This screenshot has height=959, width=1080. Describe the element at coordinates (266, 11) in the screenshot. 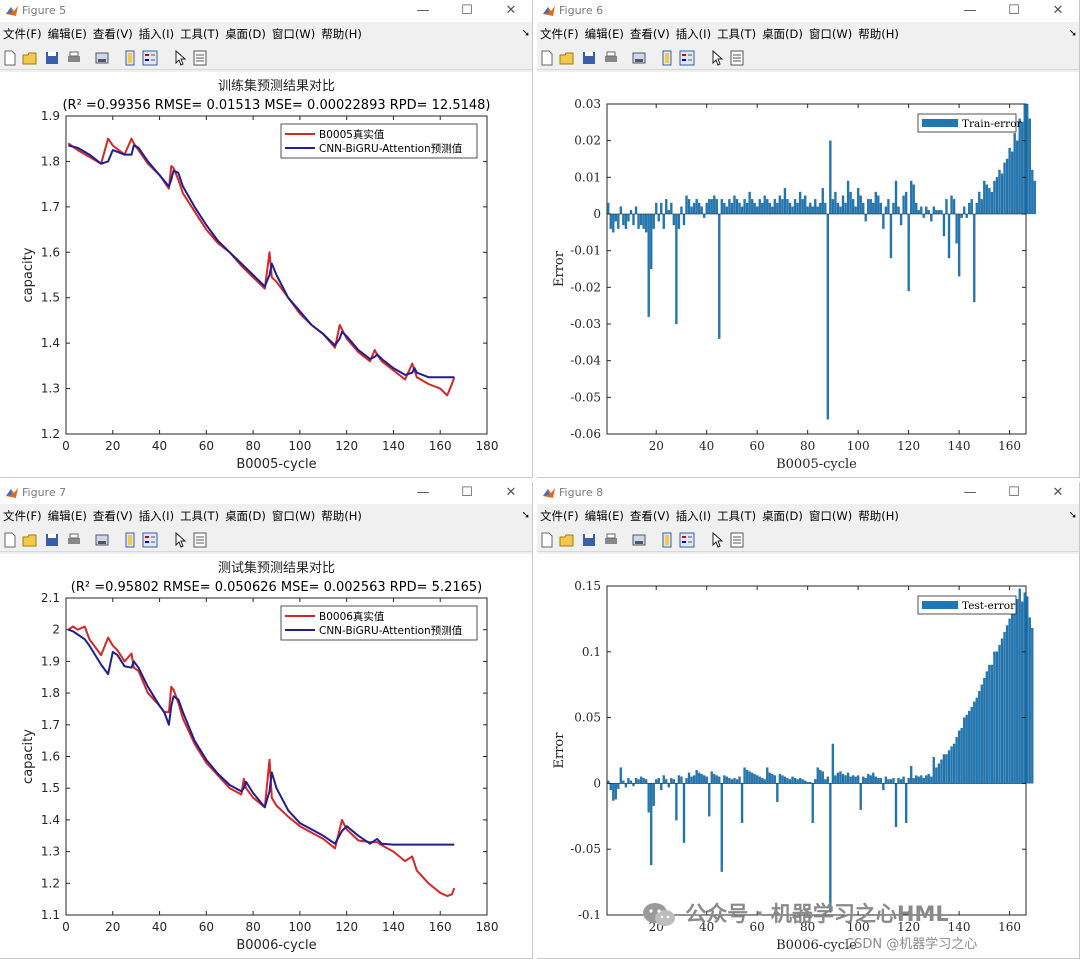

I see `title-bar: Figure 5 — ☐ ✕` at that location.